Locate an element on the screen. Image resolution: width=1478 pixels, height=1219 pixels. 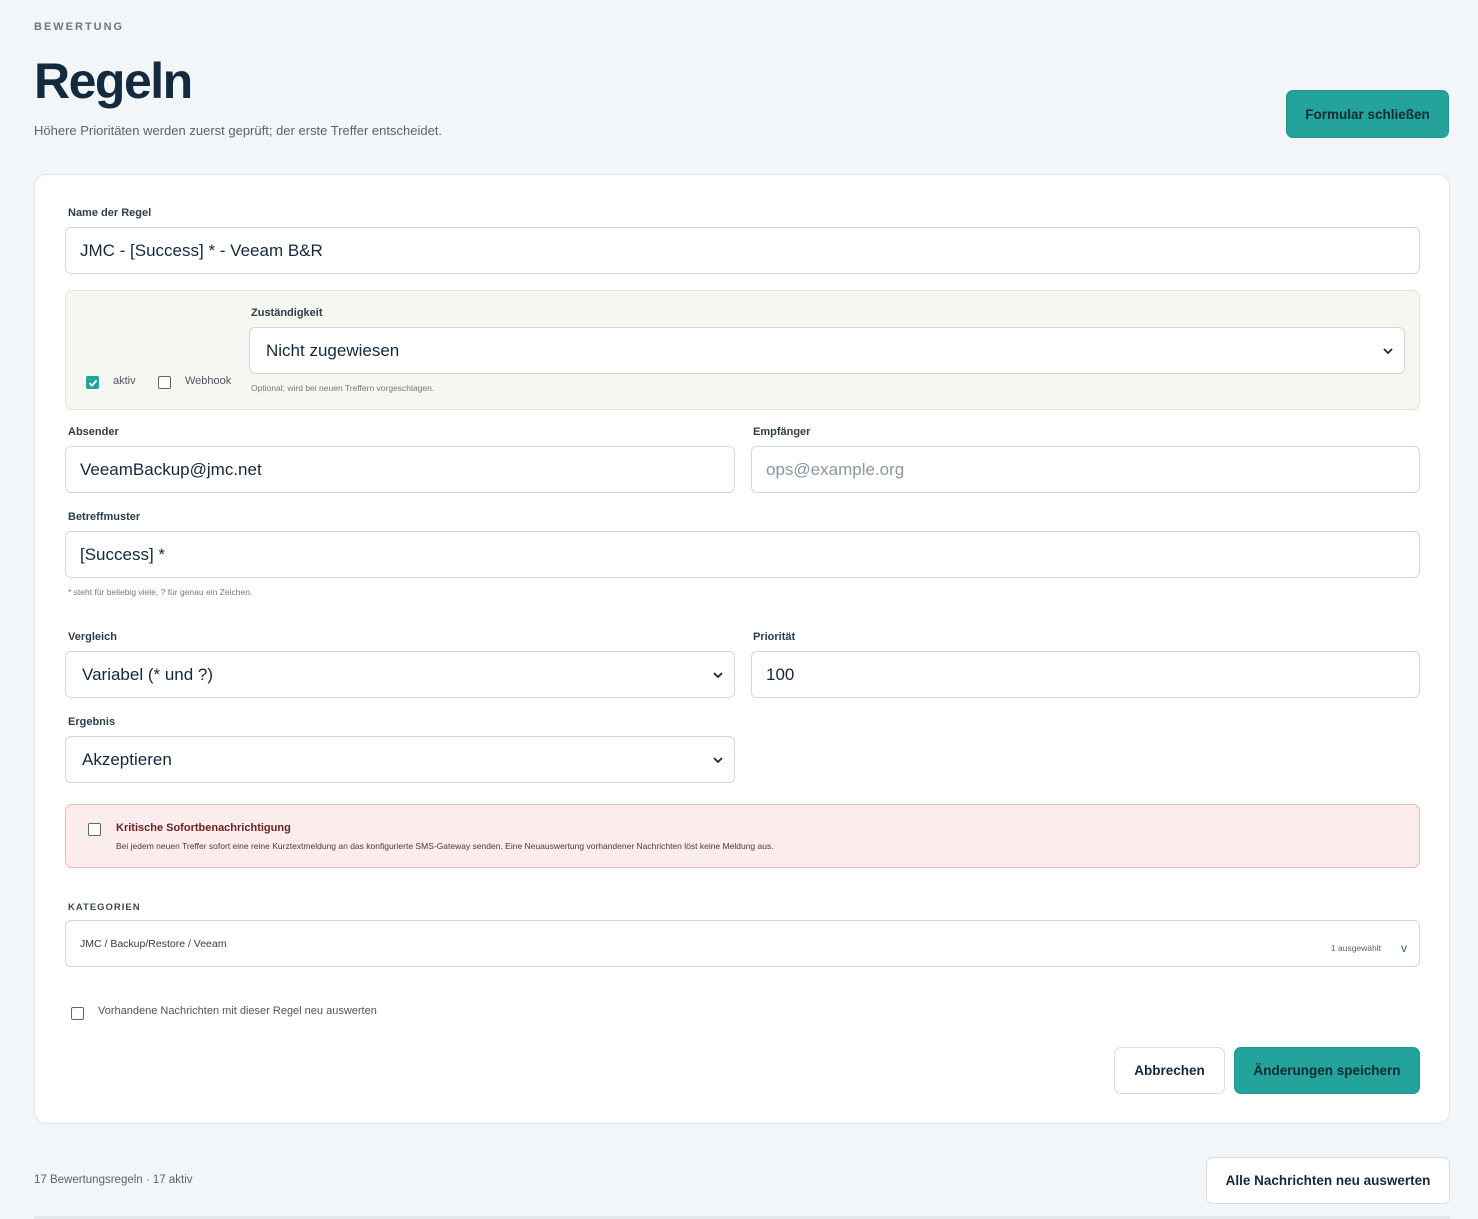
check-icon is located at coordinates (93, 383).